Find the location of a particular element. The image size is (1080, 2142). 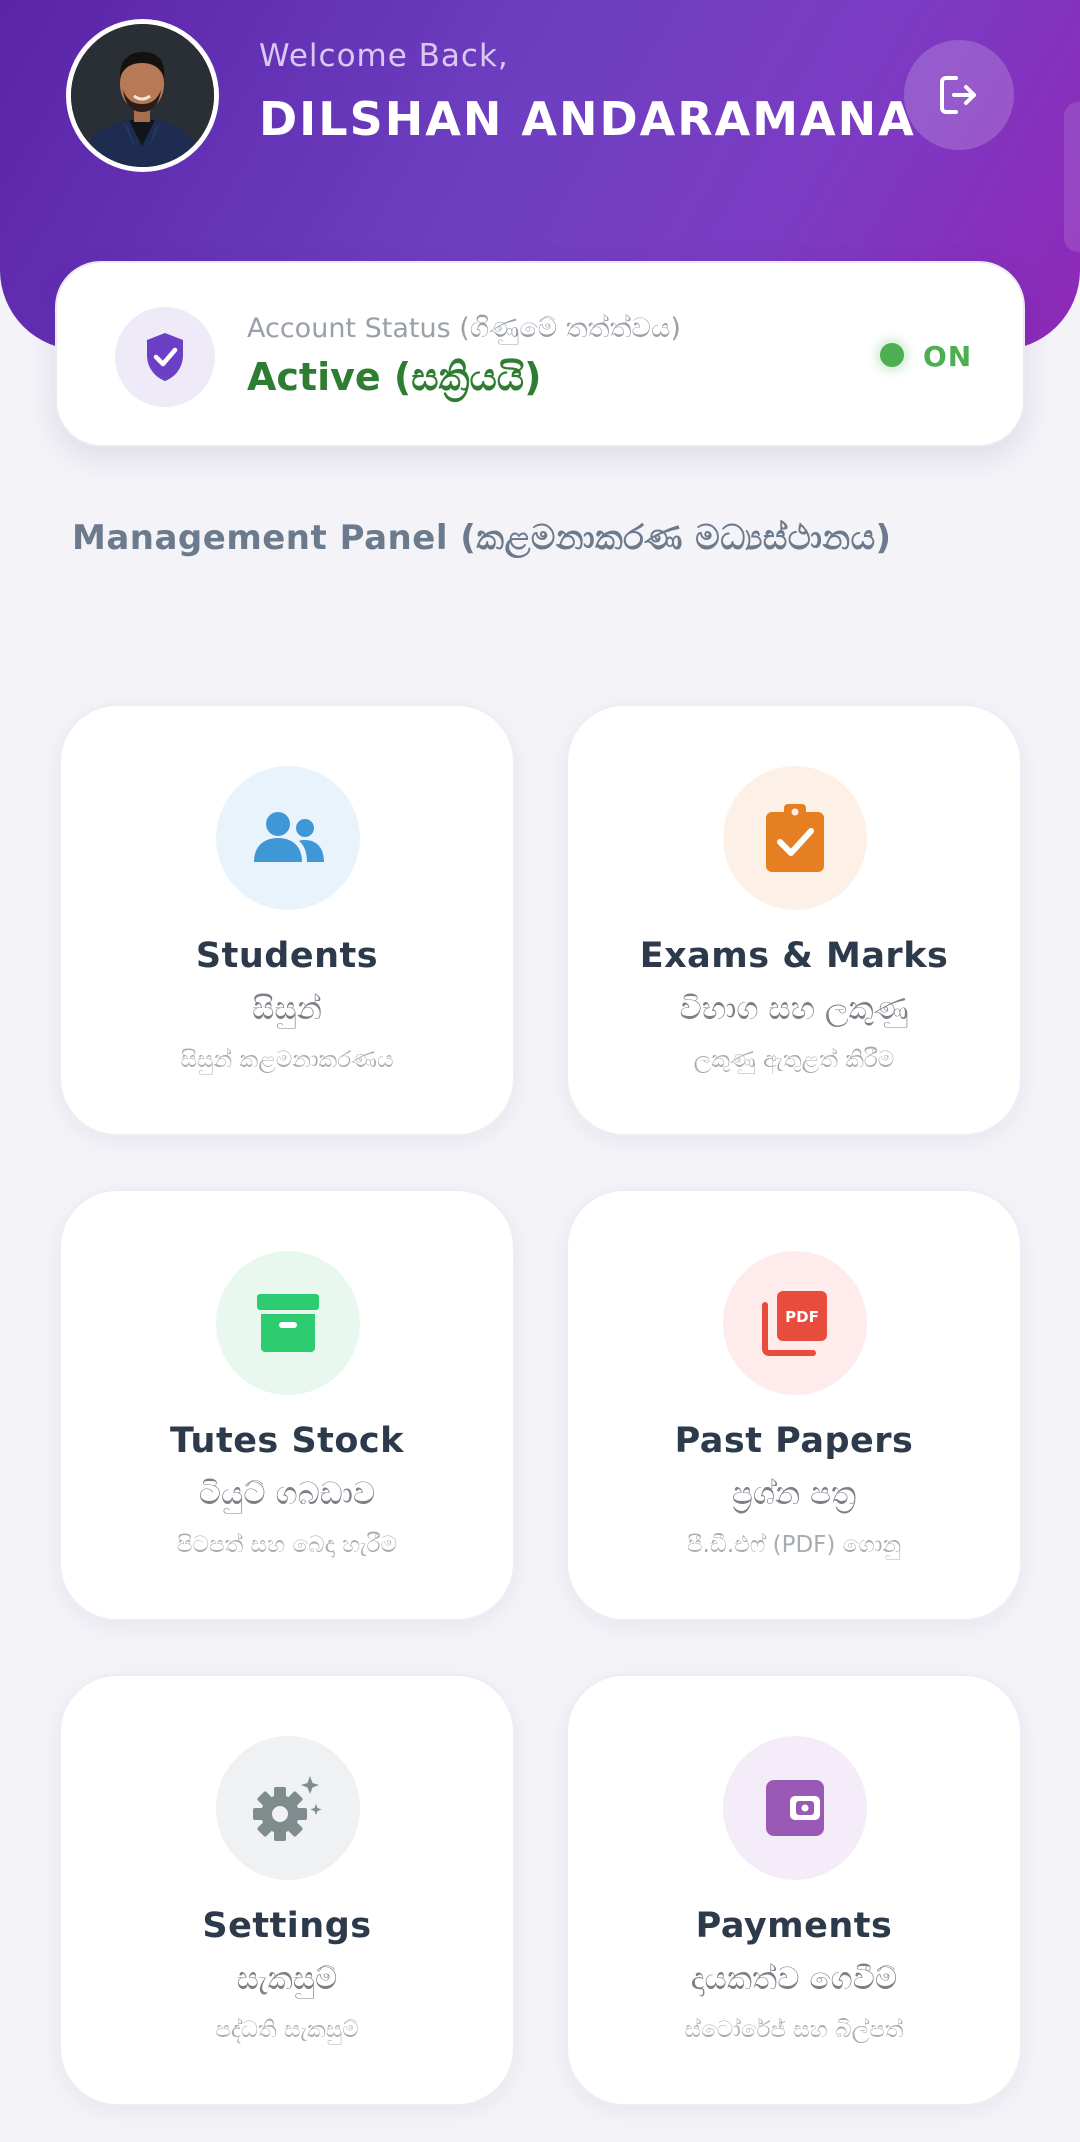

avatar is located at coordinates (142, 95).